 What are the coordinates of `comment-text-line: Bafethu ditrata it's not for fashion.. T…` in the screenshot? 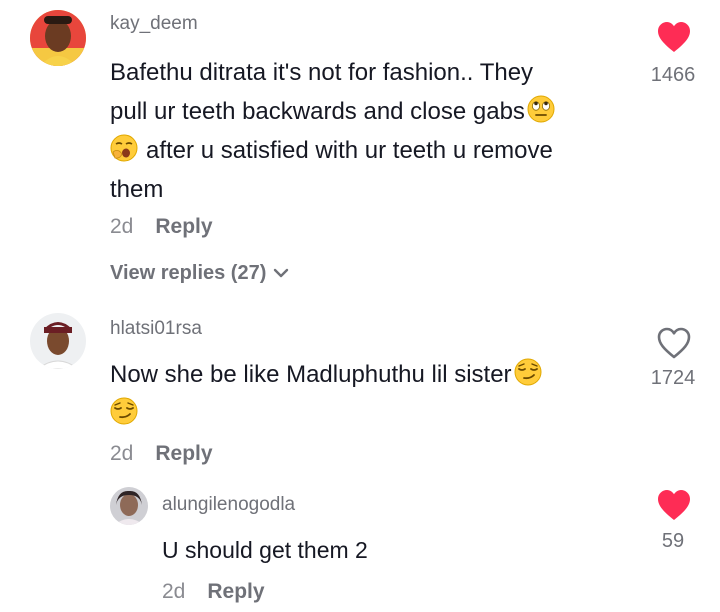 It's located at (322, 72).